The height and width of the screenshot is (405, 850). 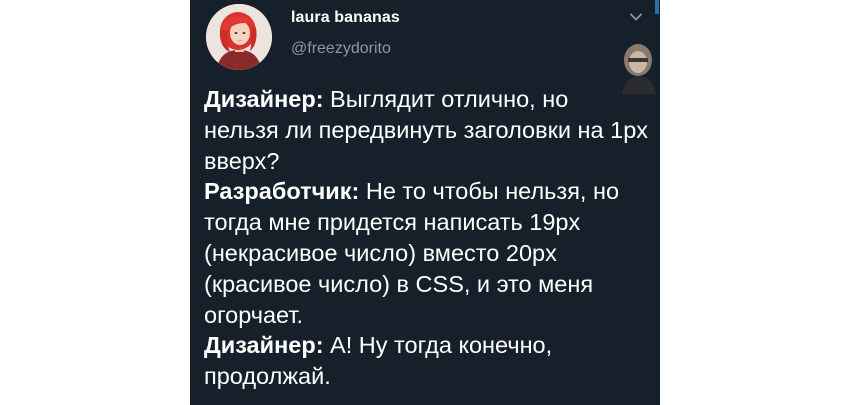 I want to click on avatar, so click(x=239, y=37).